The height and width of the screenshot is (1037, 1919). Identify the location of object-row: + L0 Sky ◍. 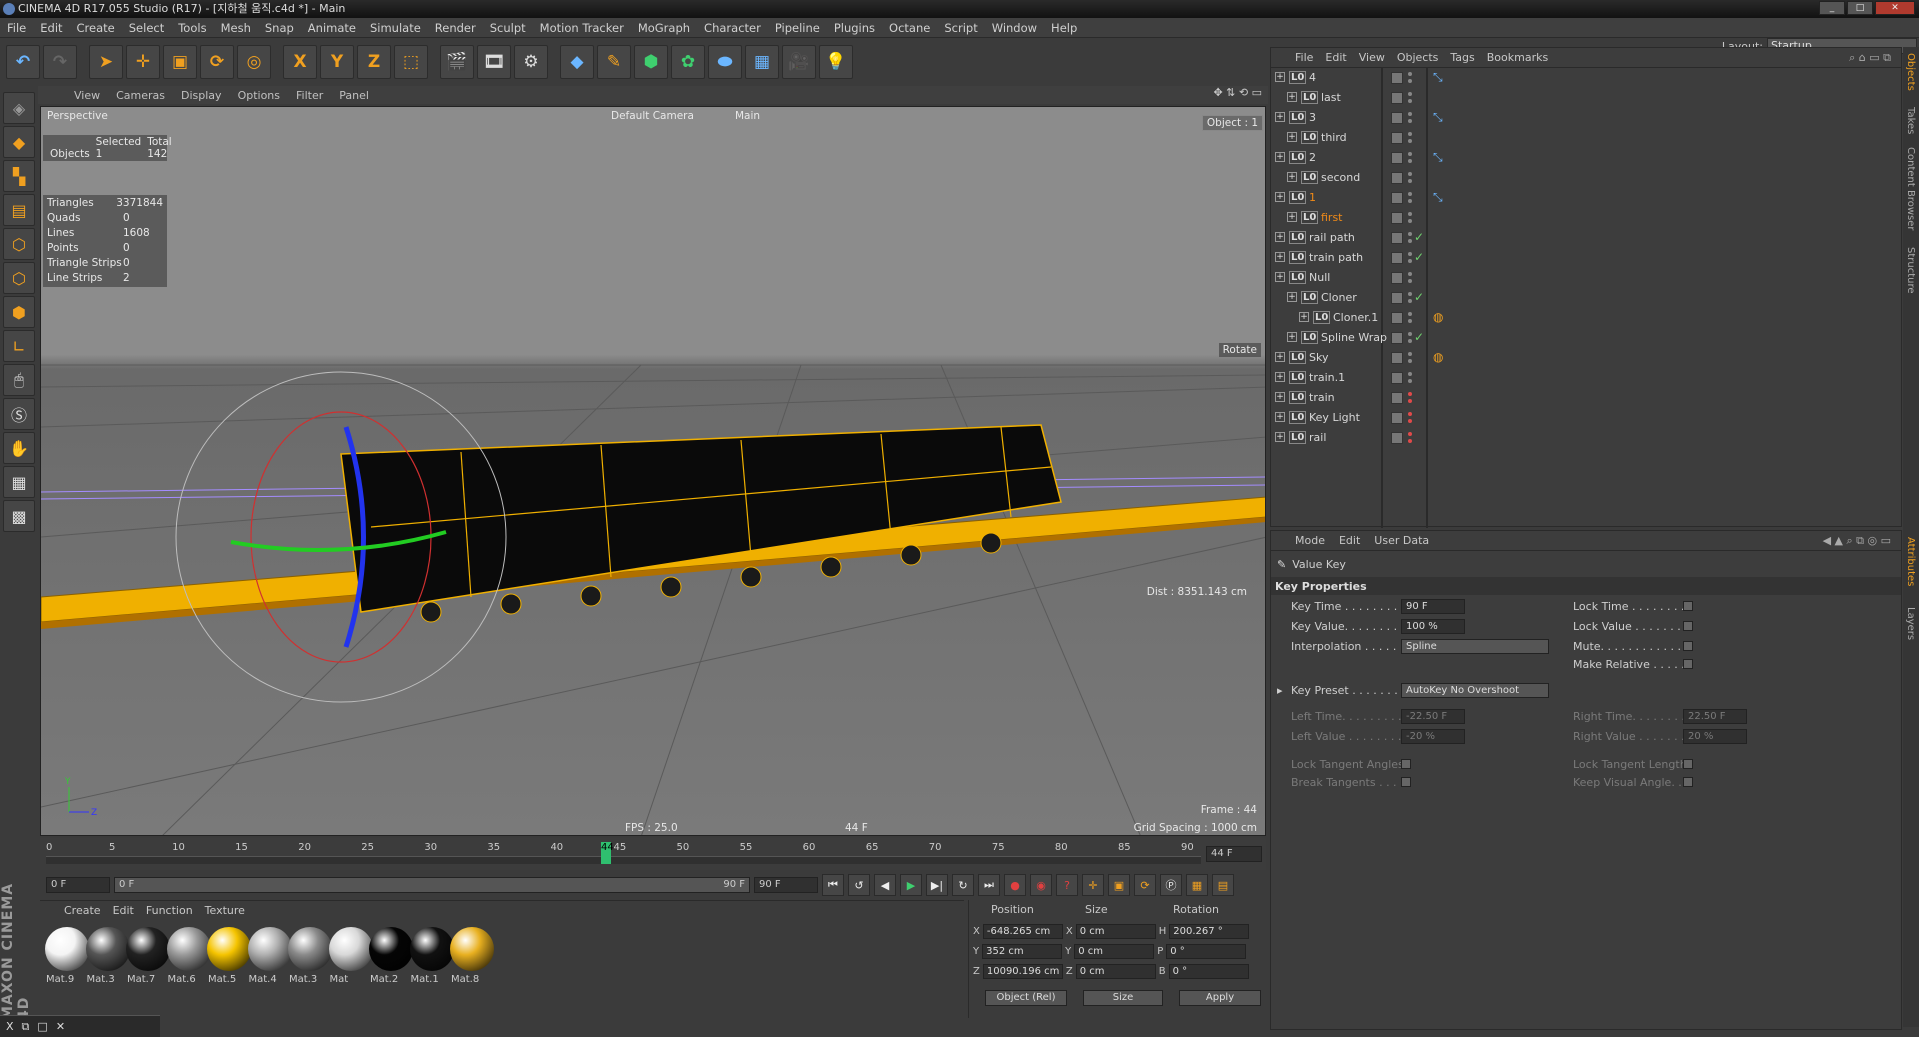
(1586, 358).